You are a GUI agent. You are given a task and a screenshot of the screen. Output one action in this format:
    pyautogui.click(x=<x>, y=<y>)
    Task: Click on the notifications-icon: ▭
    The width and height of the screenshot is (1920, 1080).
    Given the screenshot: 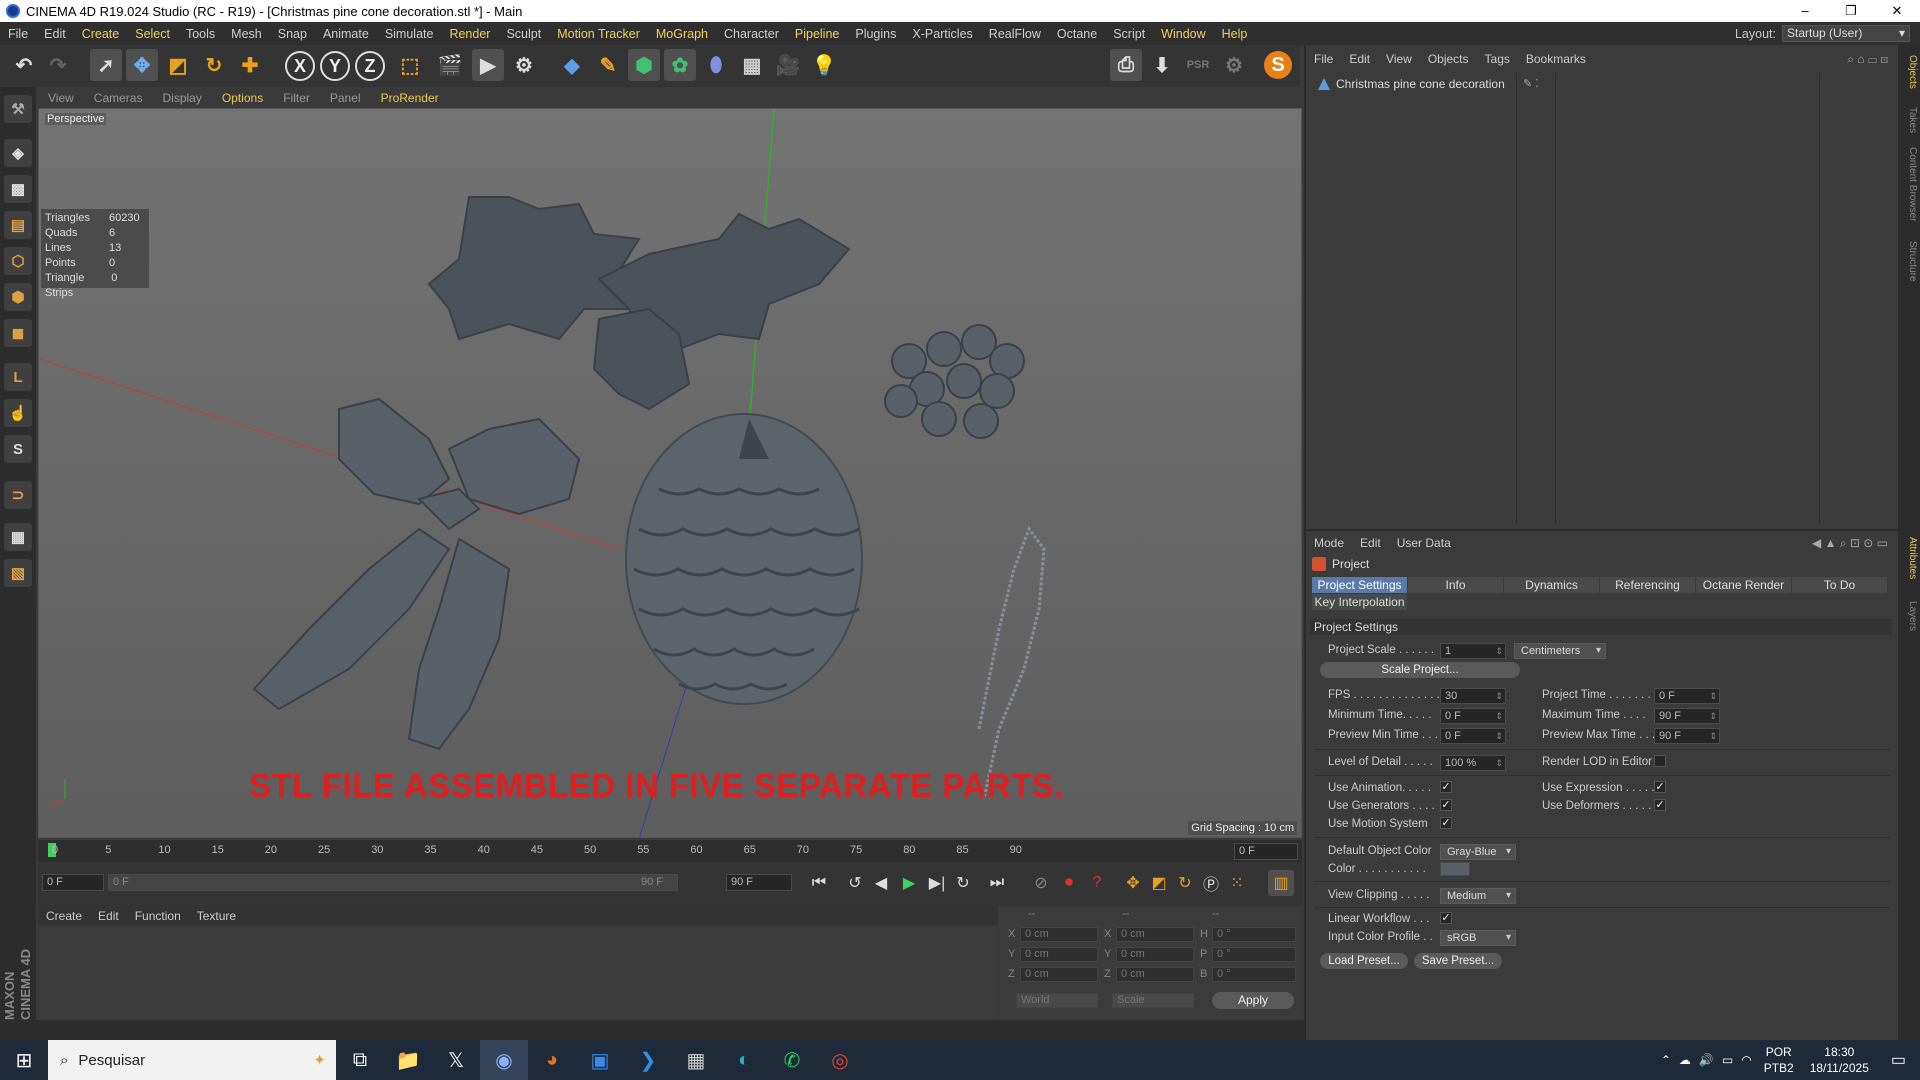 What is the action you would take?
    pyautogui.click(x=1898, y=1060)
    